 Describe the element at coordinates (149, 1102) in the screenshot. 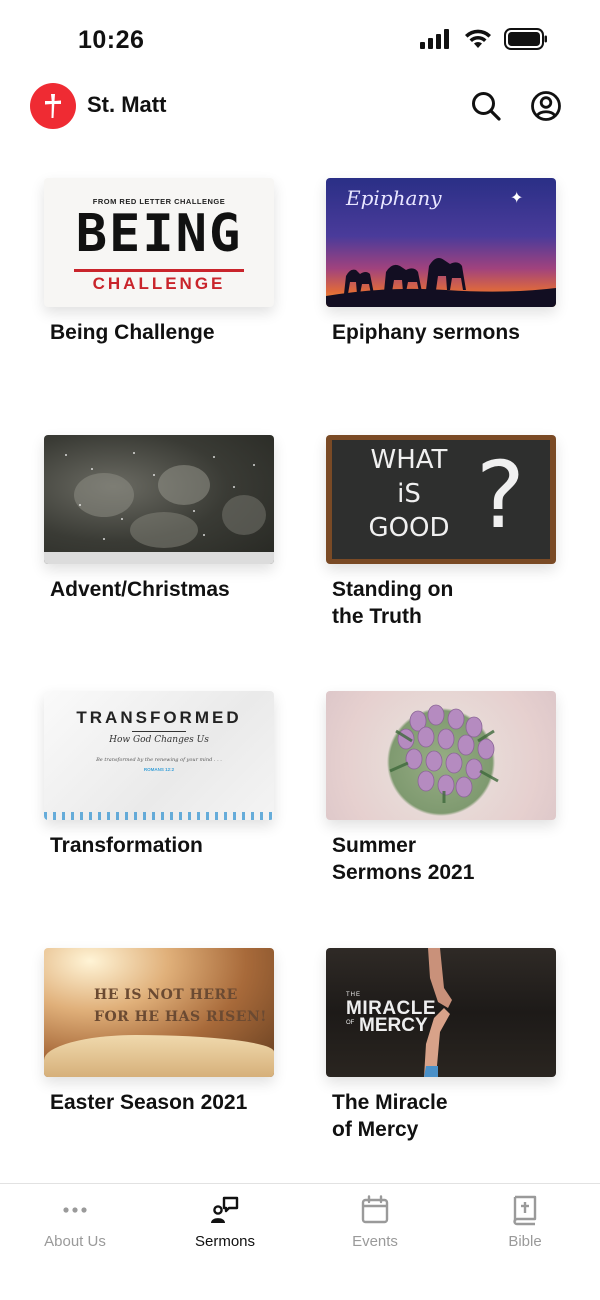

I see `series-title: Easter Season 2021` at that location.